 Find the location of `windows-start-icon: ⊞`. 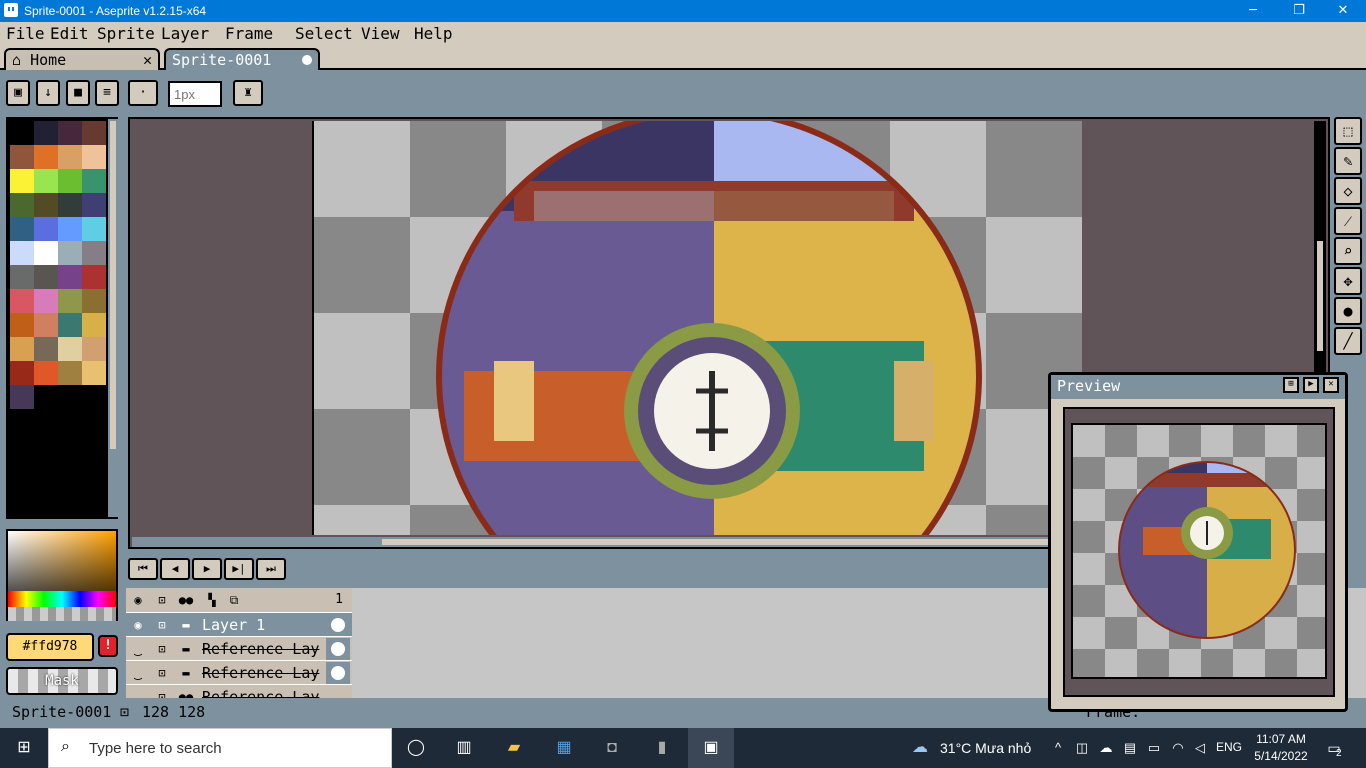

windows-start-icon: ⊞ is located at coordinates (24, 748).